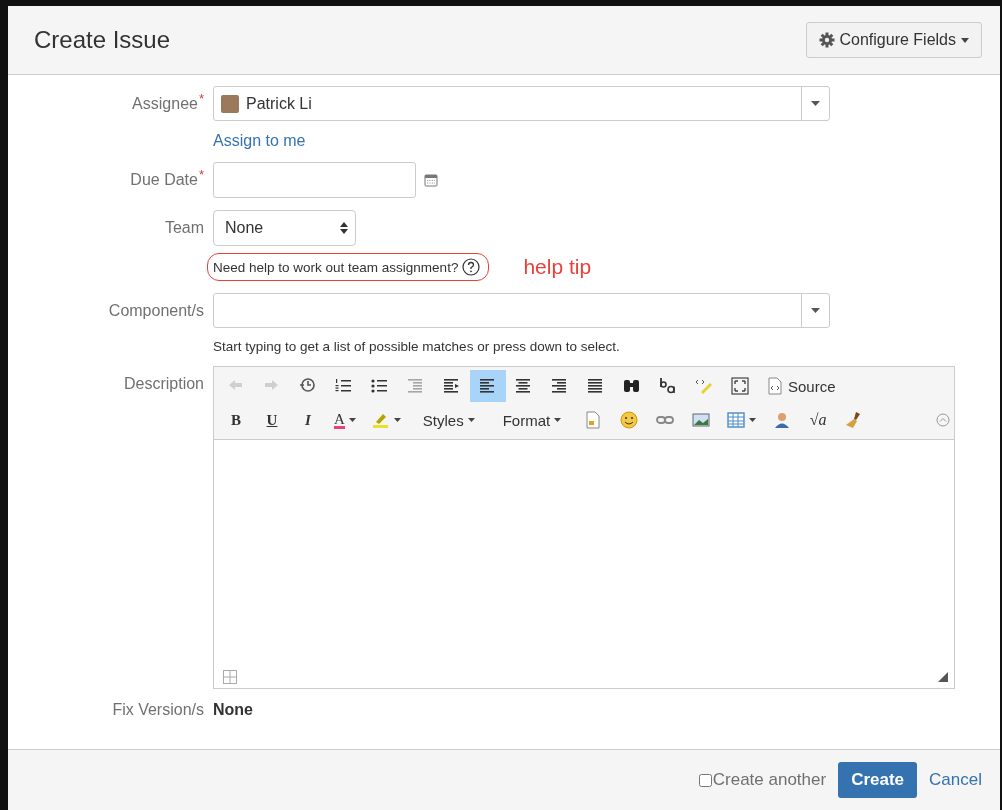 The image size is (1002, 810). I want to click on image-icon, so click(701, 420).